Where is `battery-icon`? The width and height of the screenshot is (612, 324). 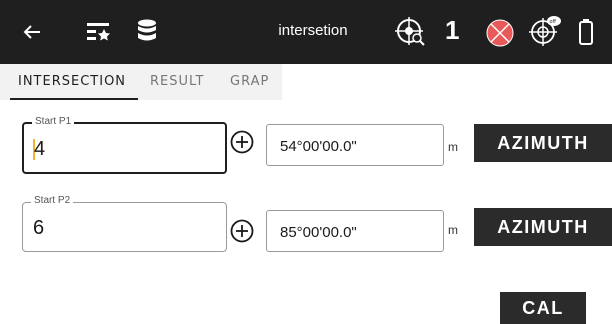 battery-icon is located at coordinates (586, 32).